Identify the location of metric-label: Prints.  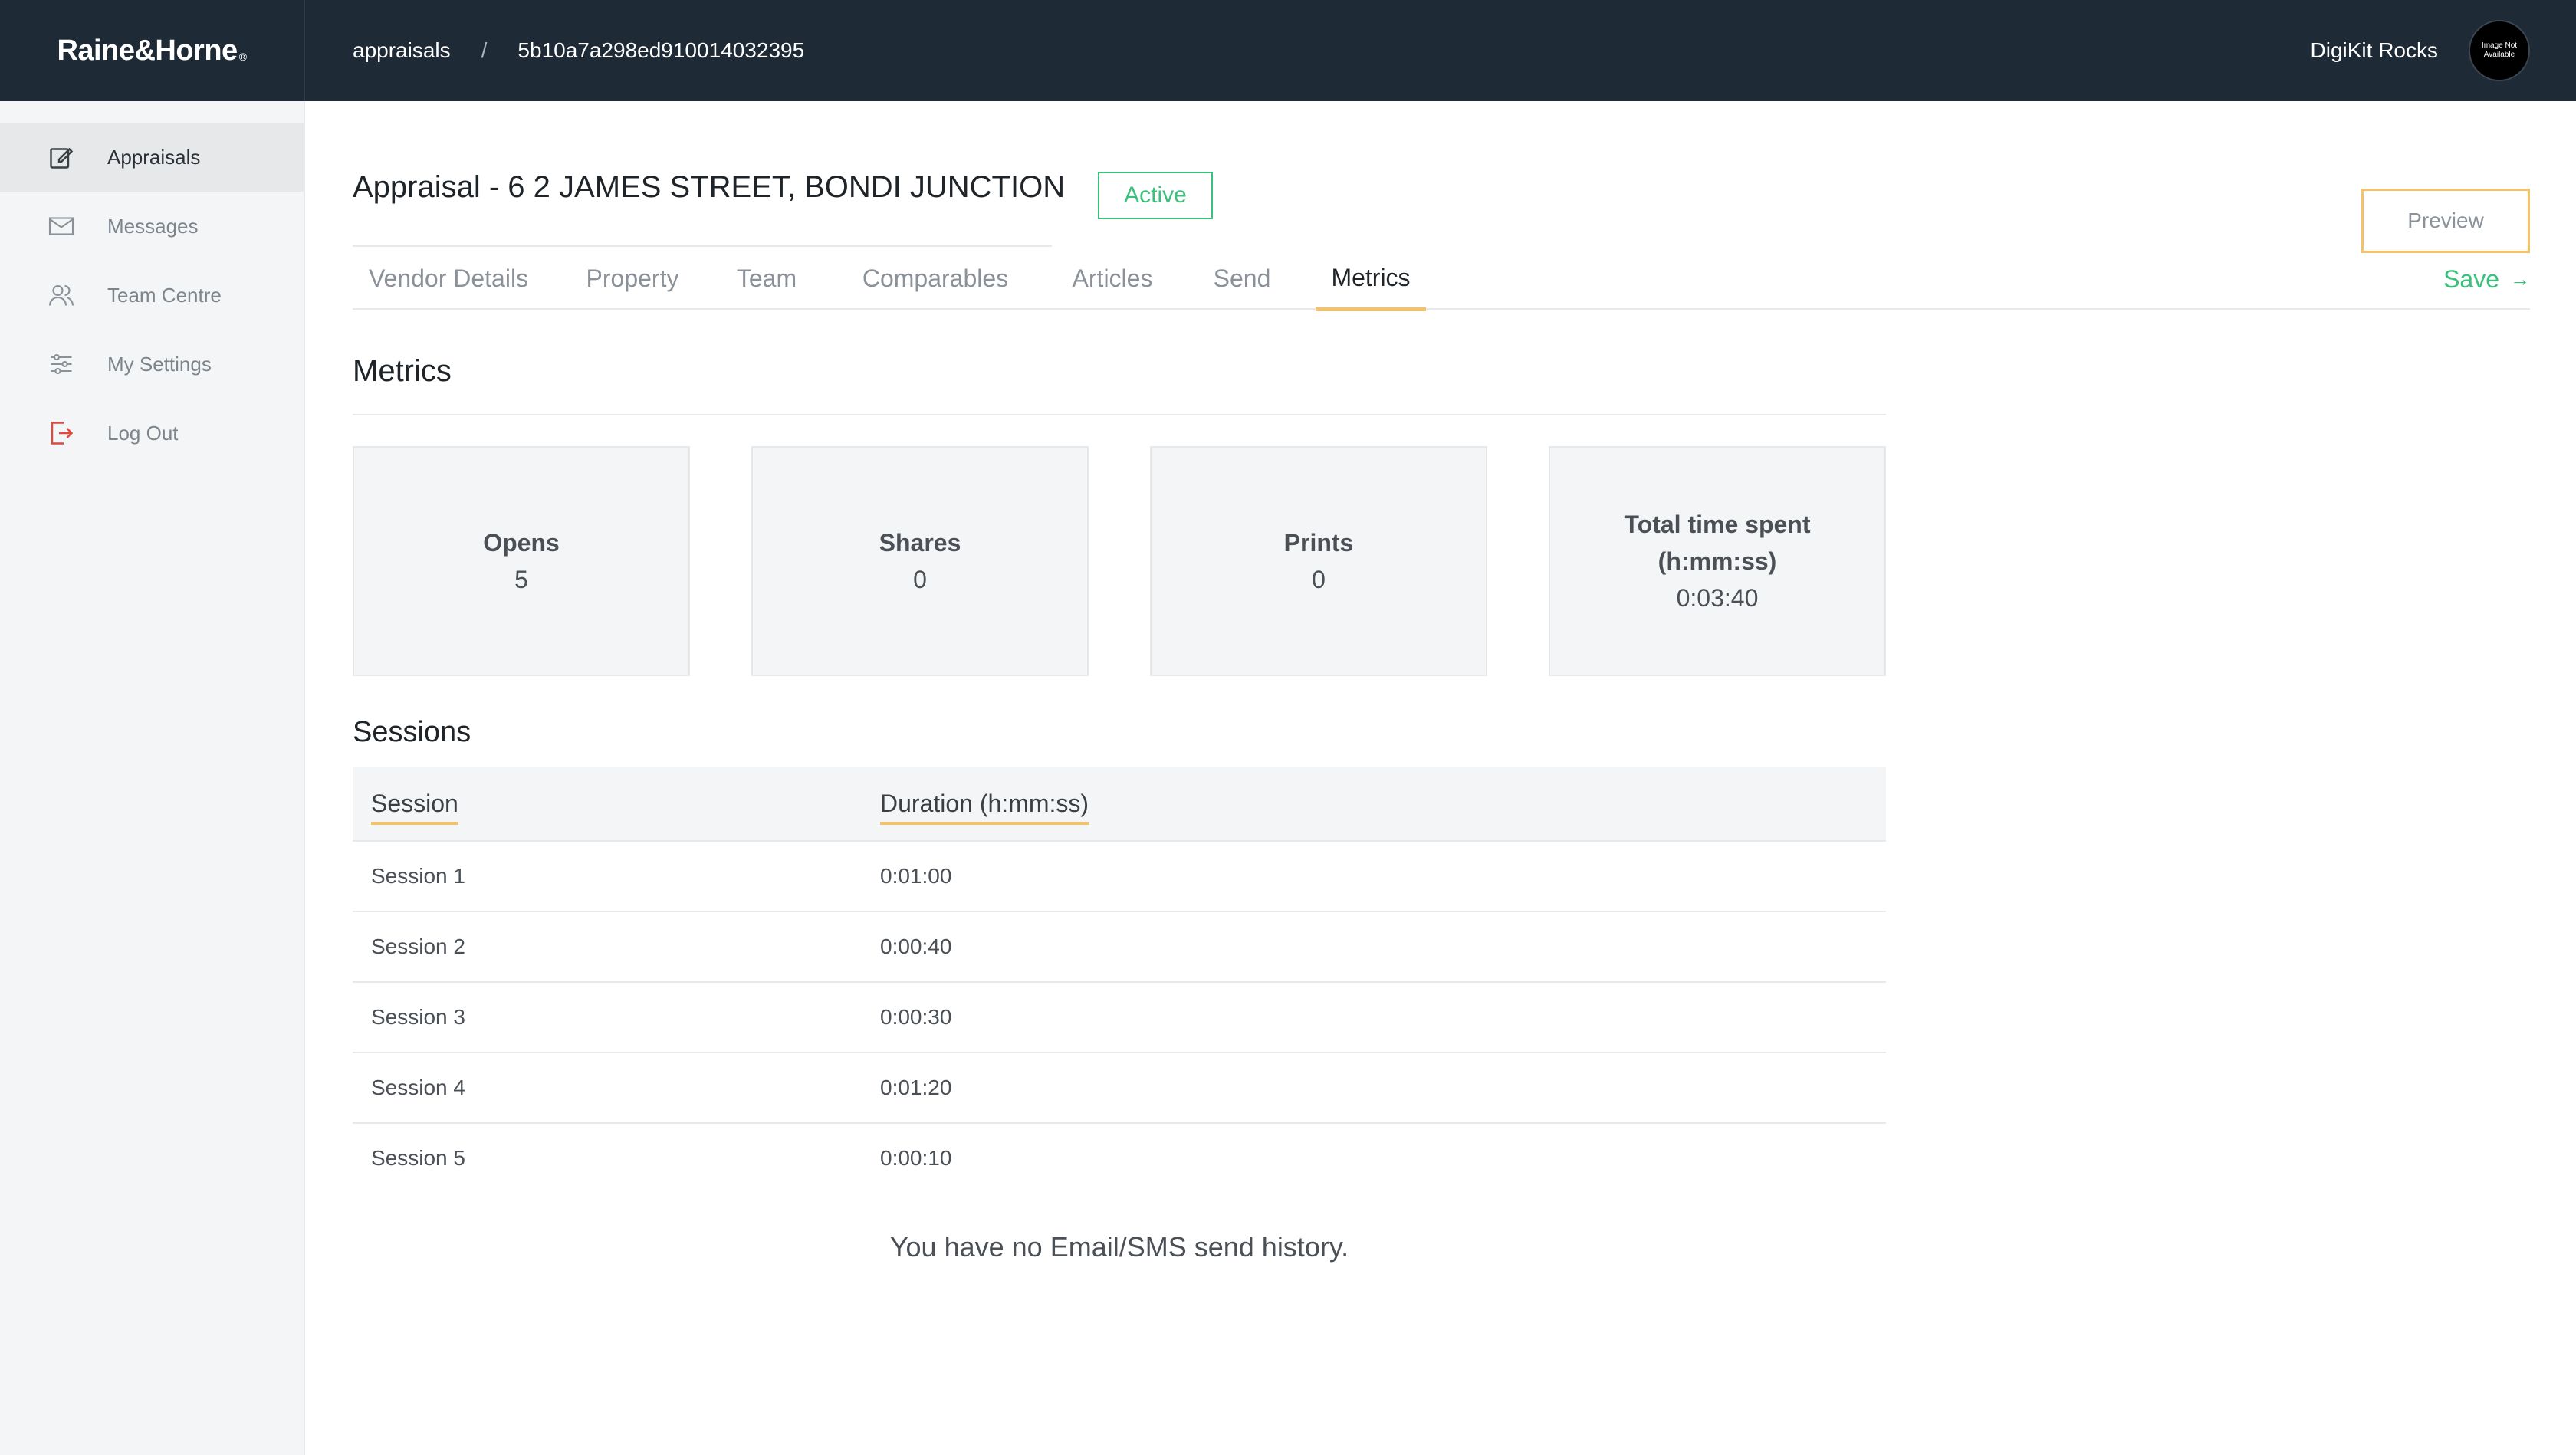
(1319, 543).